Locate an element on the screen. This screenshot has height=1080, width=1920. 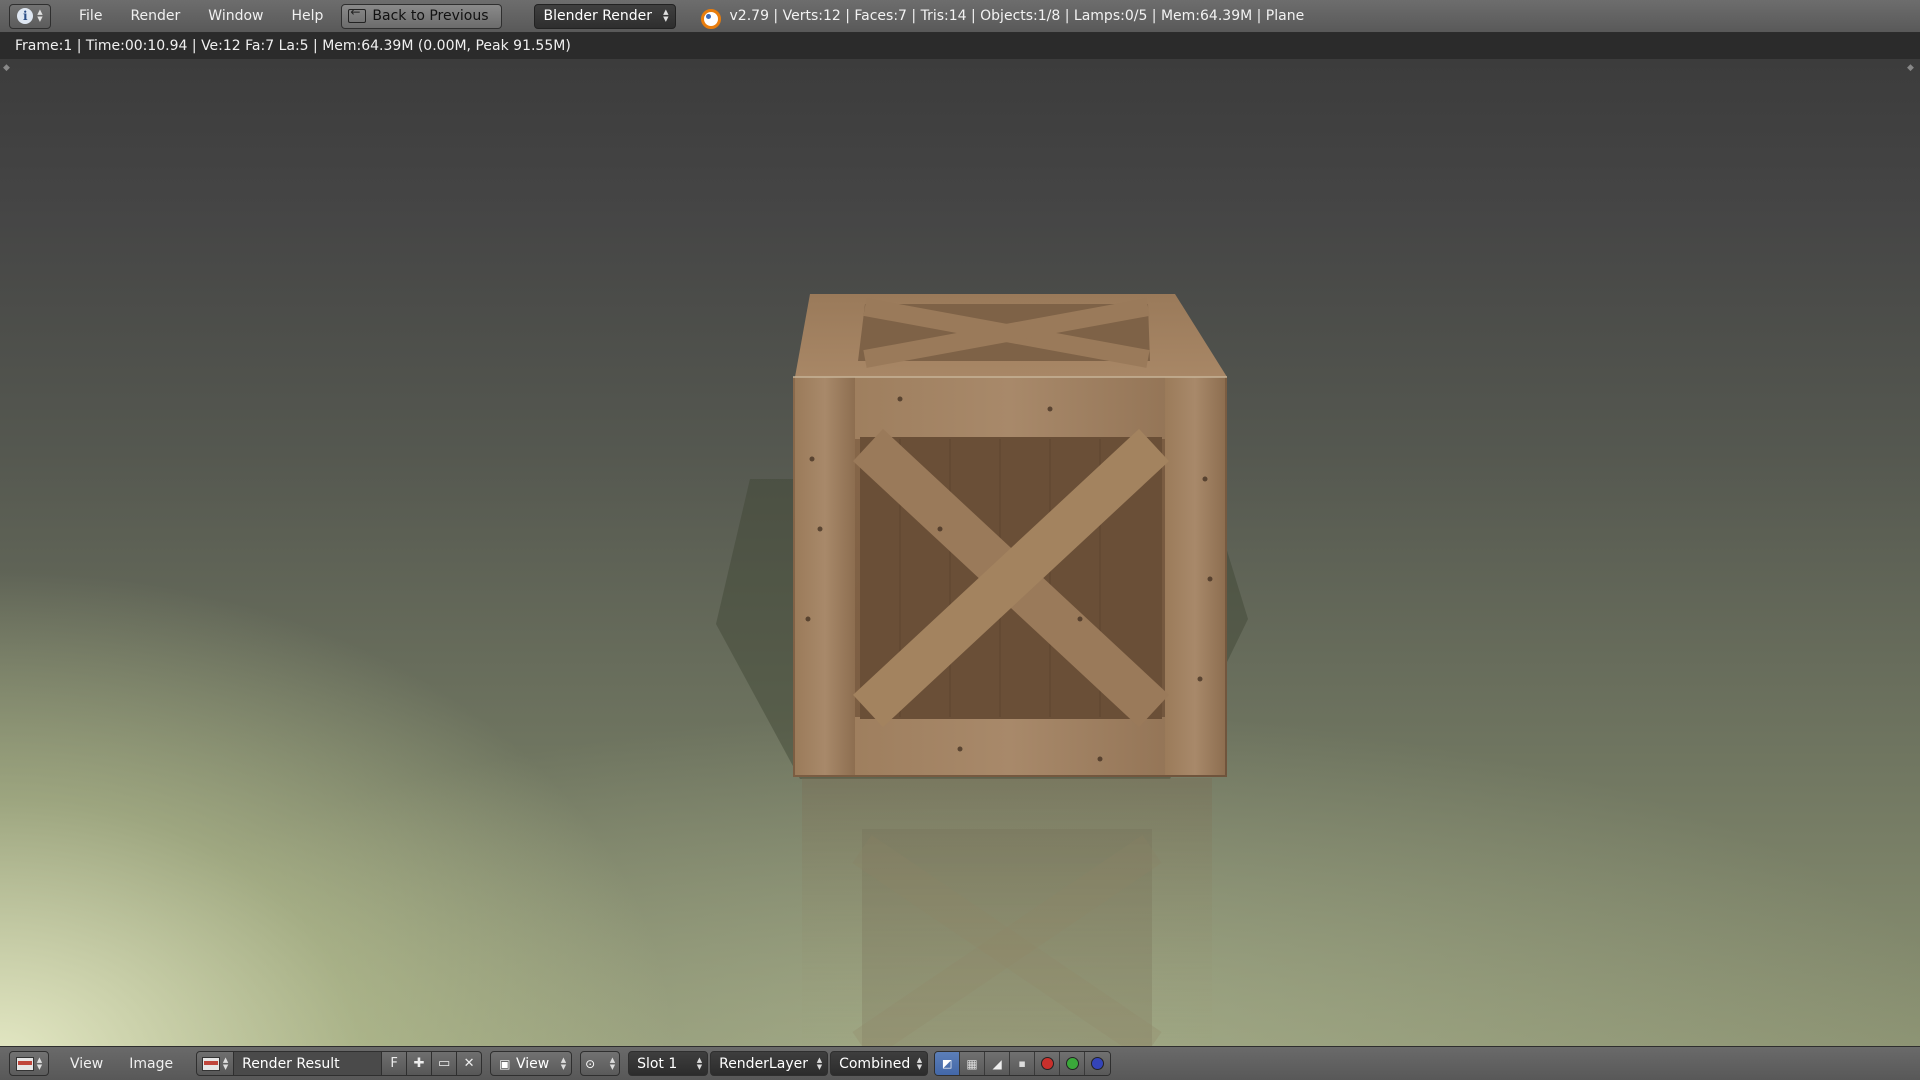
display-channels-toggles: ◩ ▦ ◢ ▪ is located at coordinates (1023, 1063).